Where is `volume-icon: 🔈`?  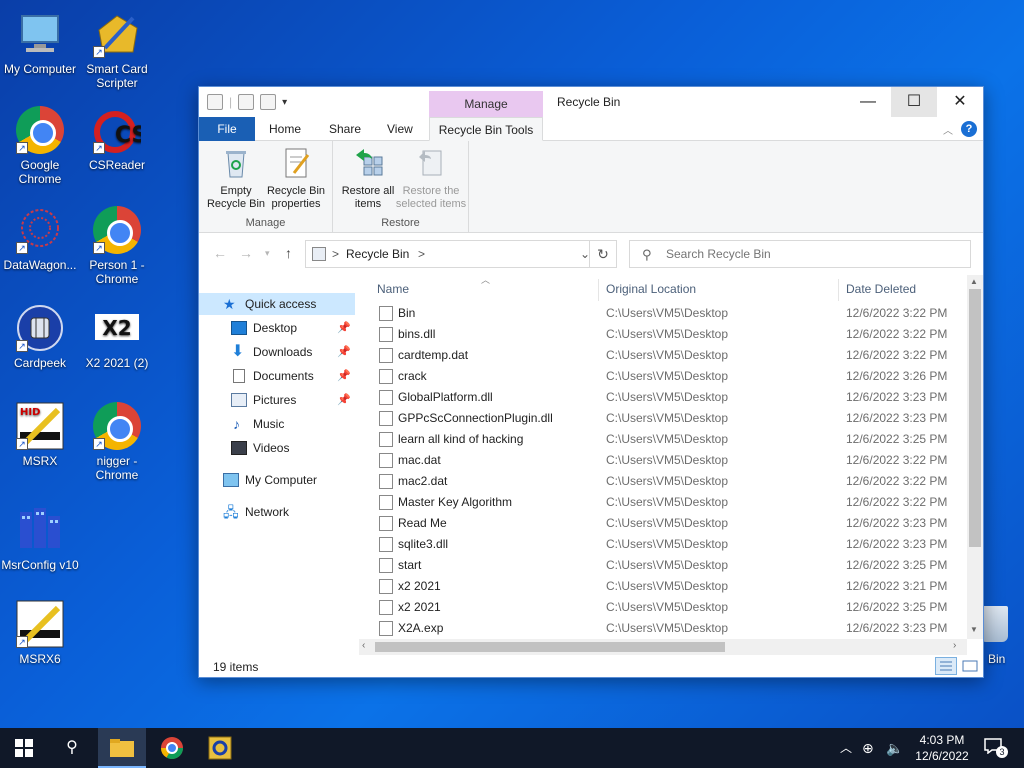 volume-icon: 🔈 is located at coordinates (894, 748).